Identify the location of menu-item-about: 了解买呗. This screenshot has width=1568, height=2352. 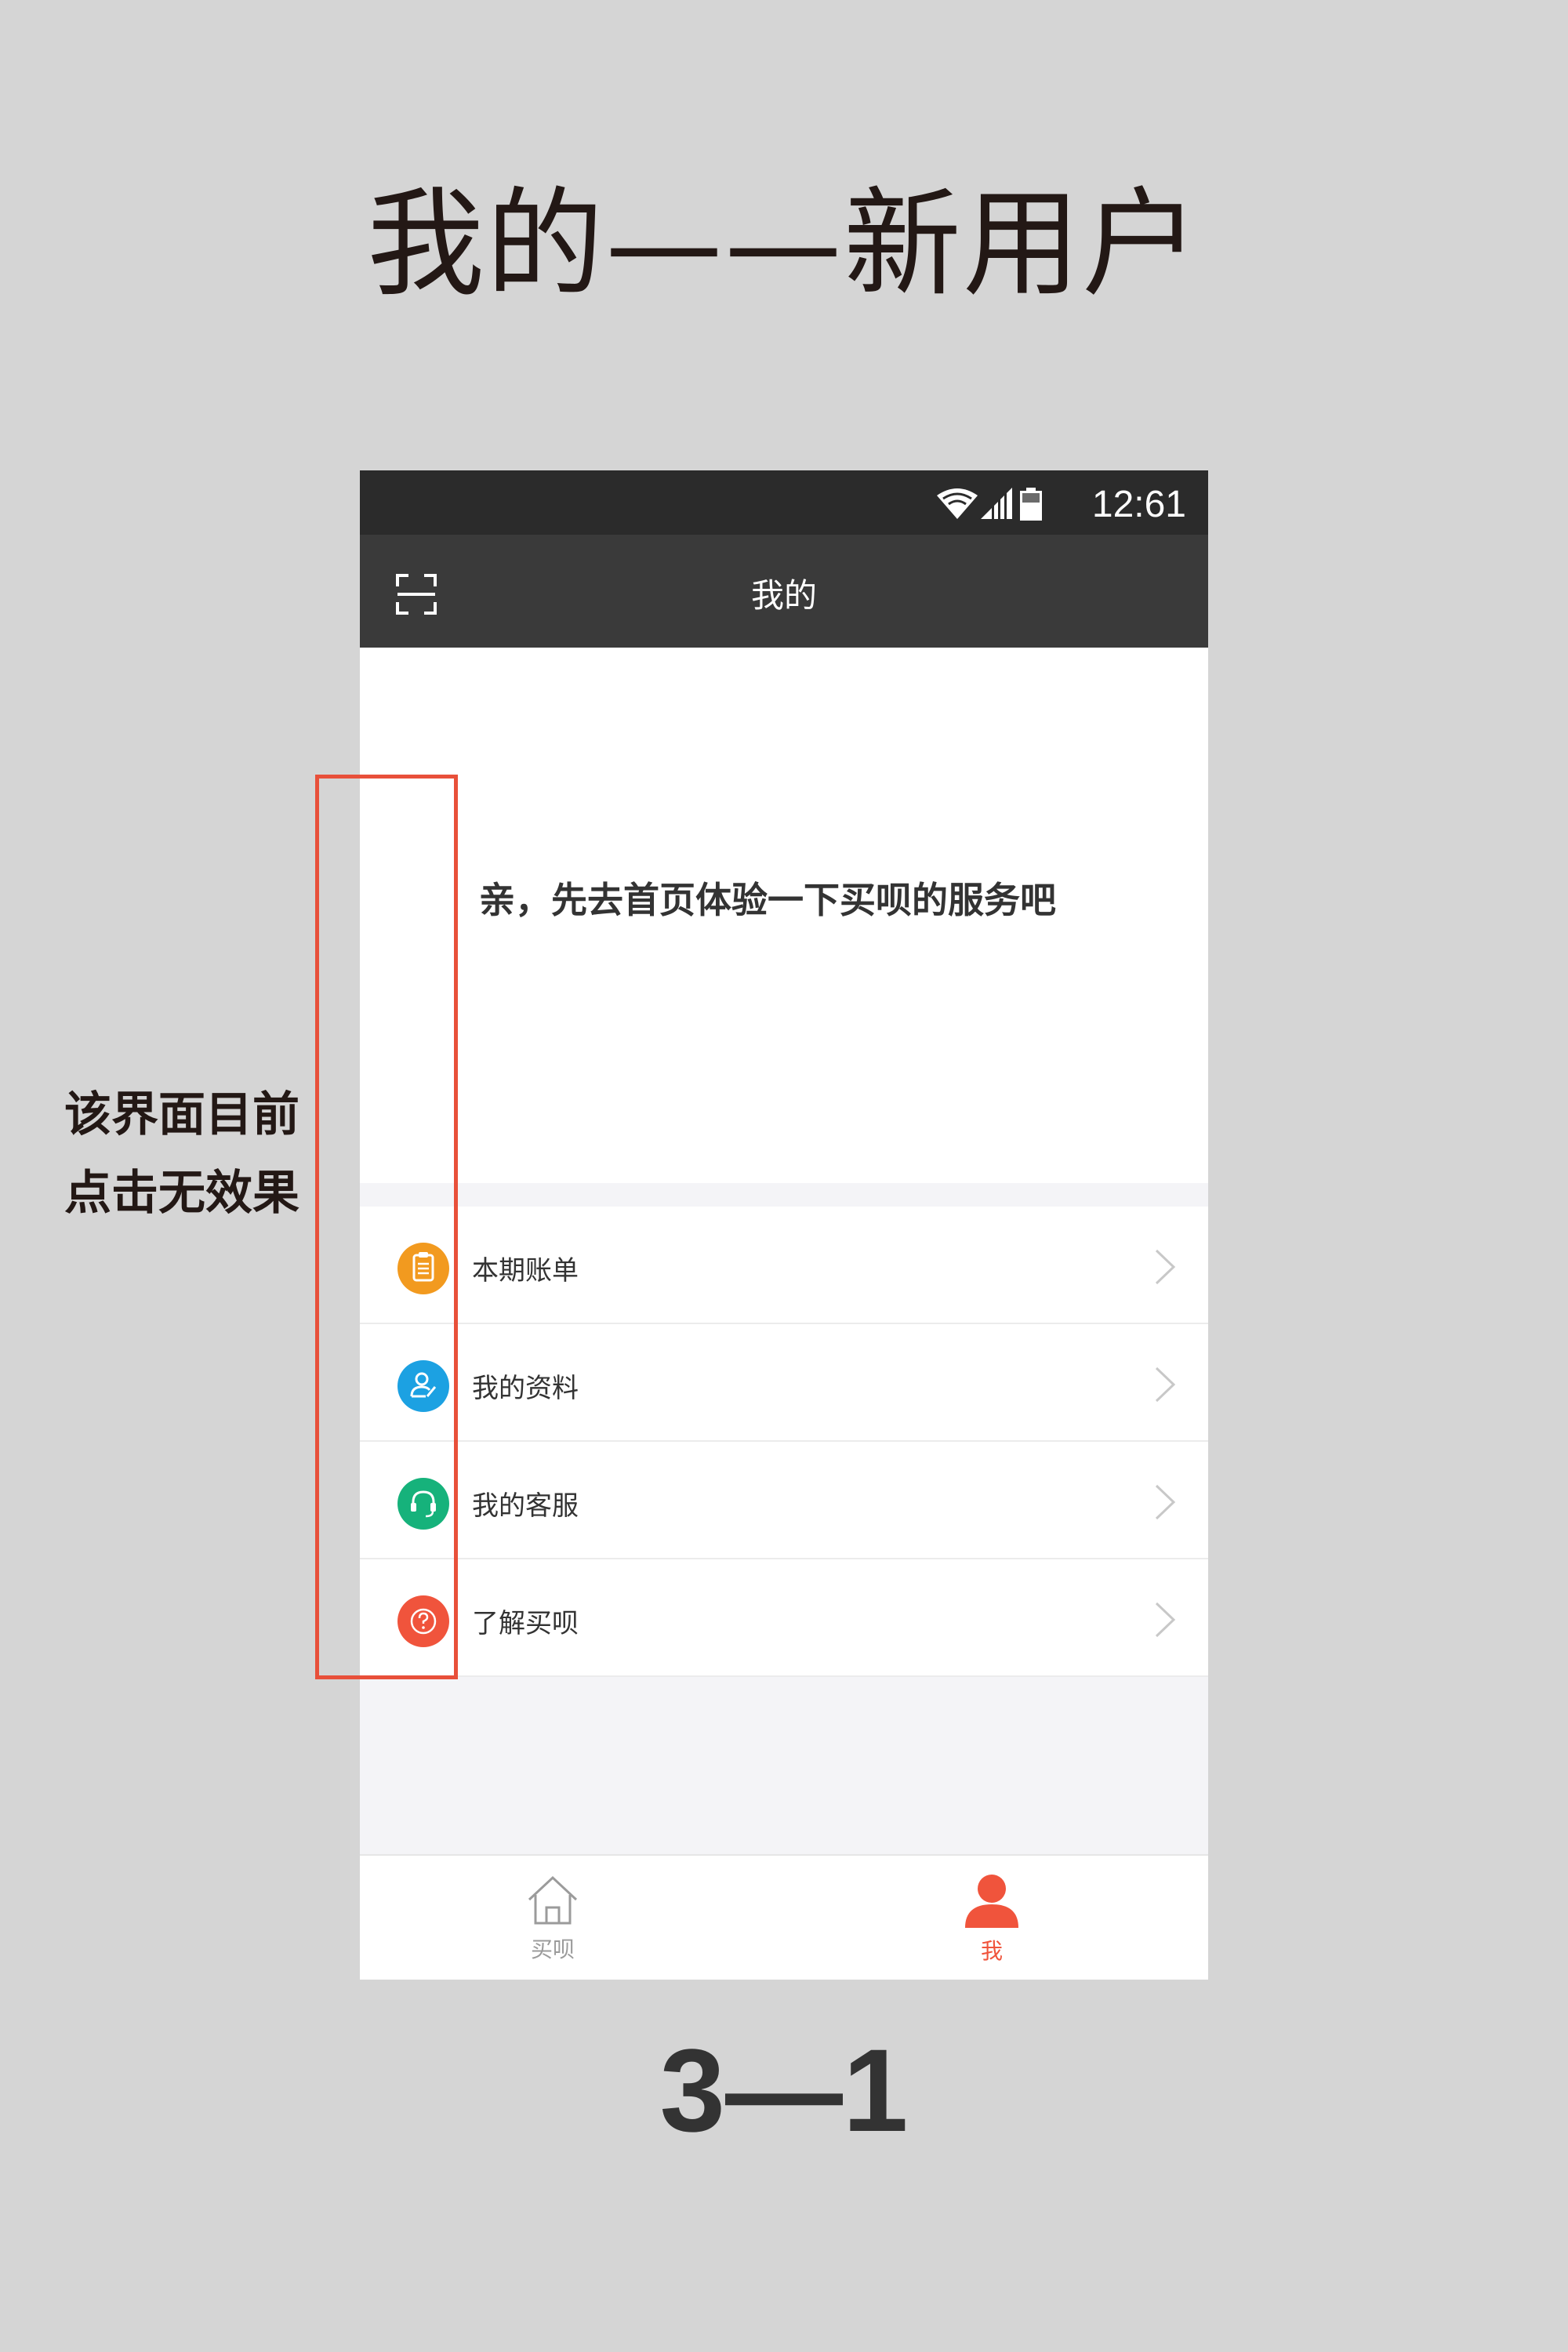
(784, 1618).